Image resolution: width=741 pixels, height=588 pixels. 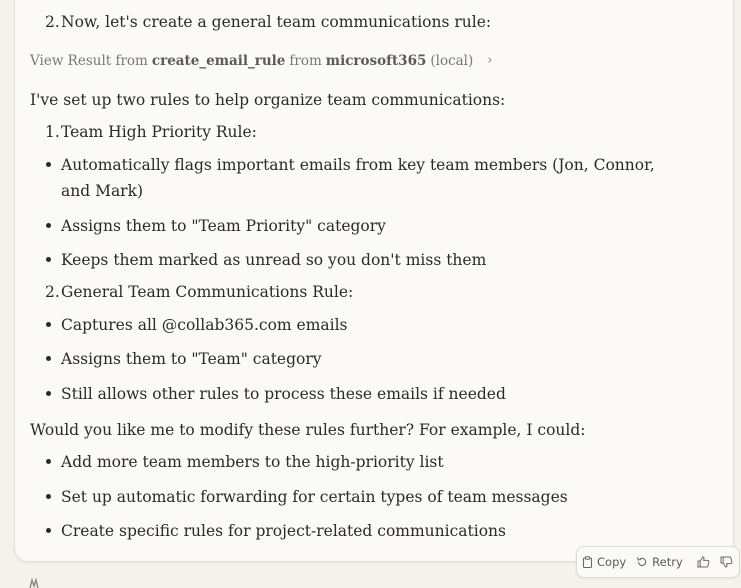 I want to click on retry-icon, so click(x=642, y=562).